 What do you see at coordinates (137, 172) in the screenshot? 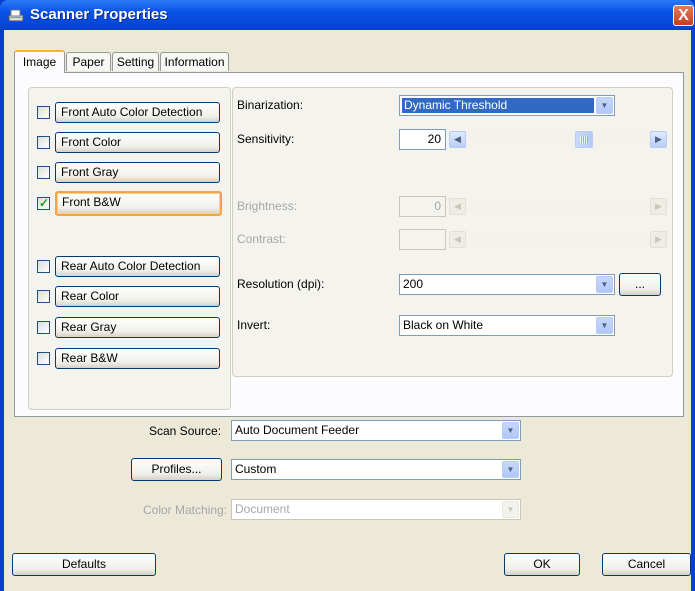
I see `front-gray-button: Front Gray` at bounding box center [137, 172].